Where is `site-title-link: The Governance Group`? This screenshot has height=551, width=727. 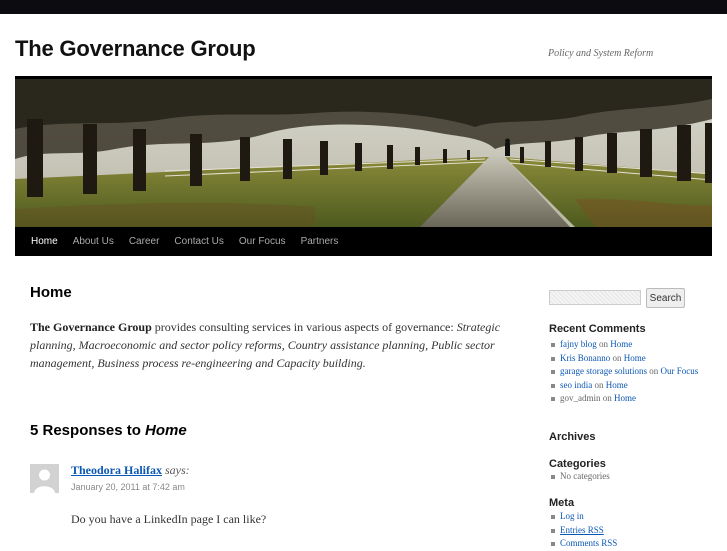
site-title-link: The Governance Group is located at coordinates (135, 48).